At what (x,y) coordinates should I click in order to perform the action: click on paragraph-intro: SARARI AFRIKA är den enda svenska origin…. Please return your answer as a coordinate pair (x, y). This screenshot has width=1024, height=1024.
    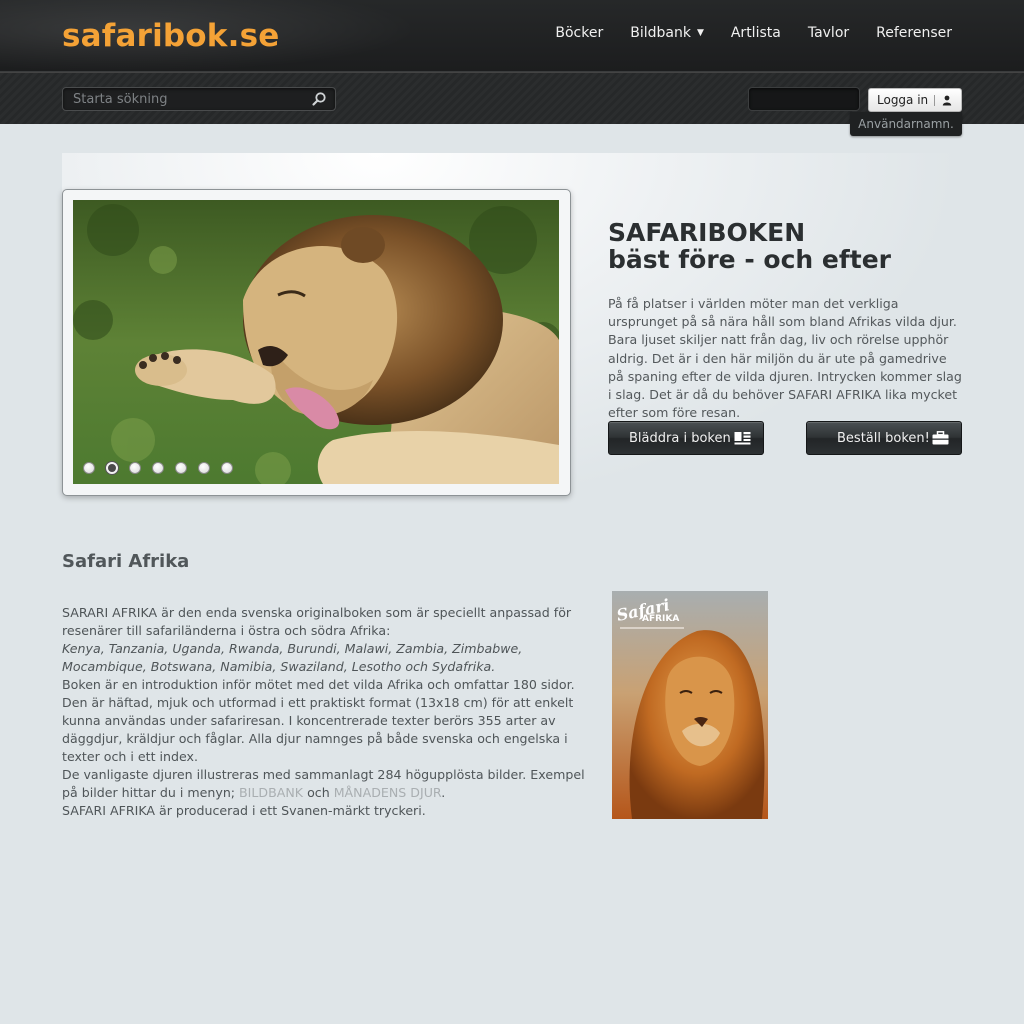
    Looking at the image, I should click on (317, 621).